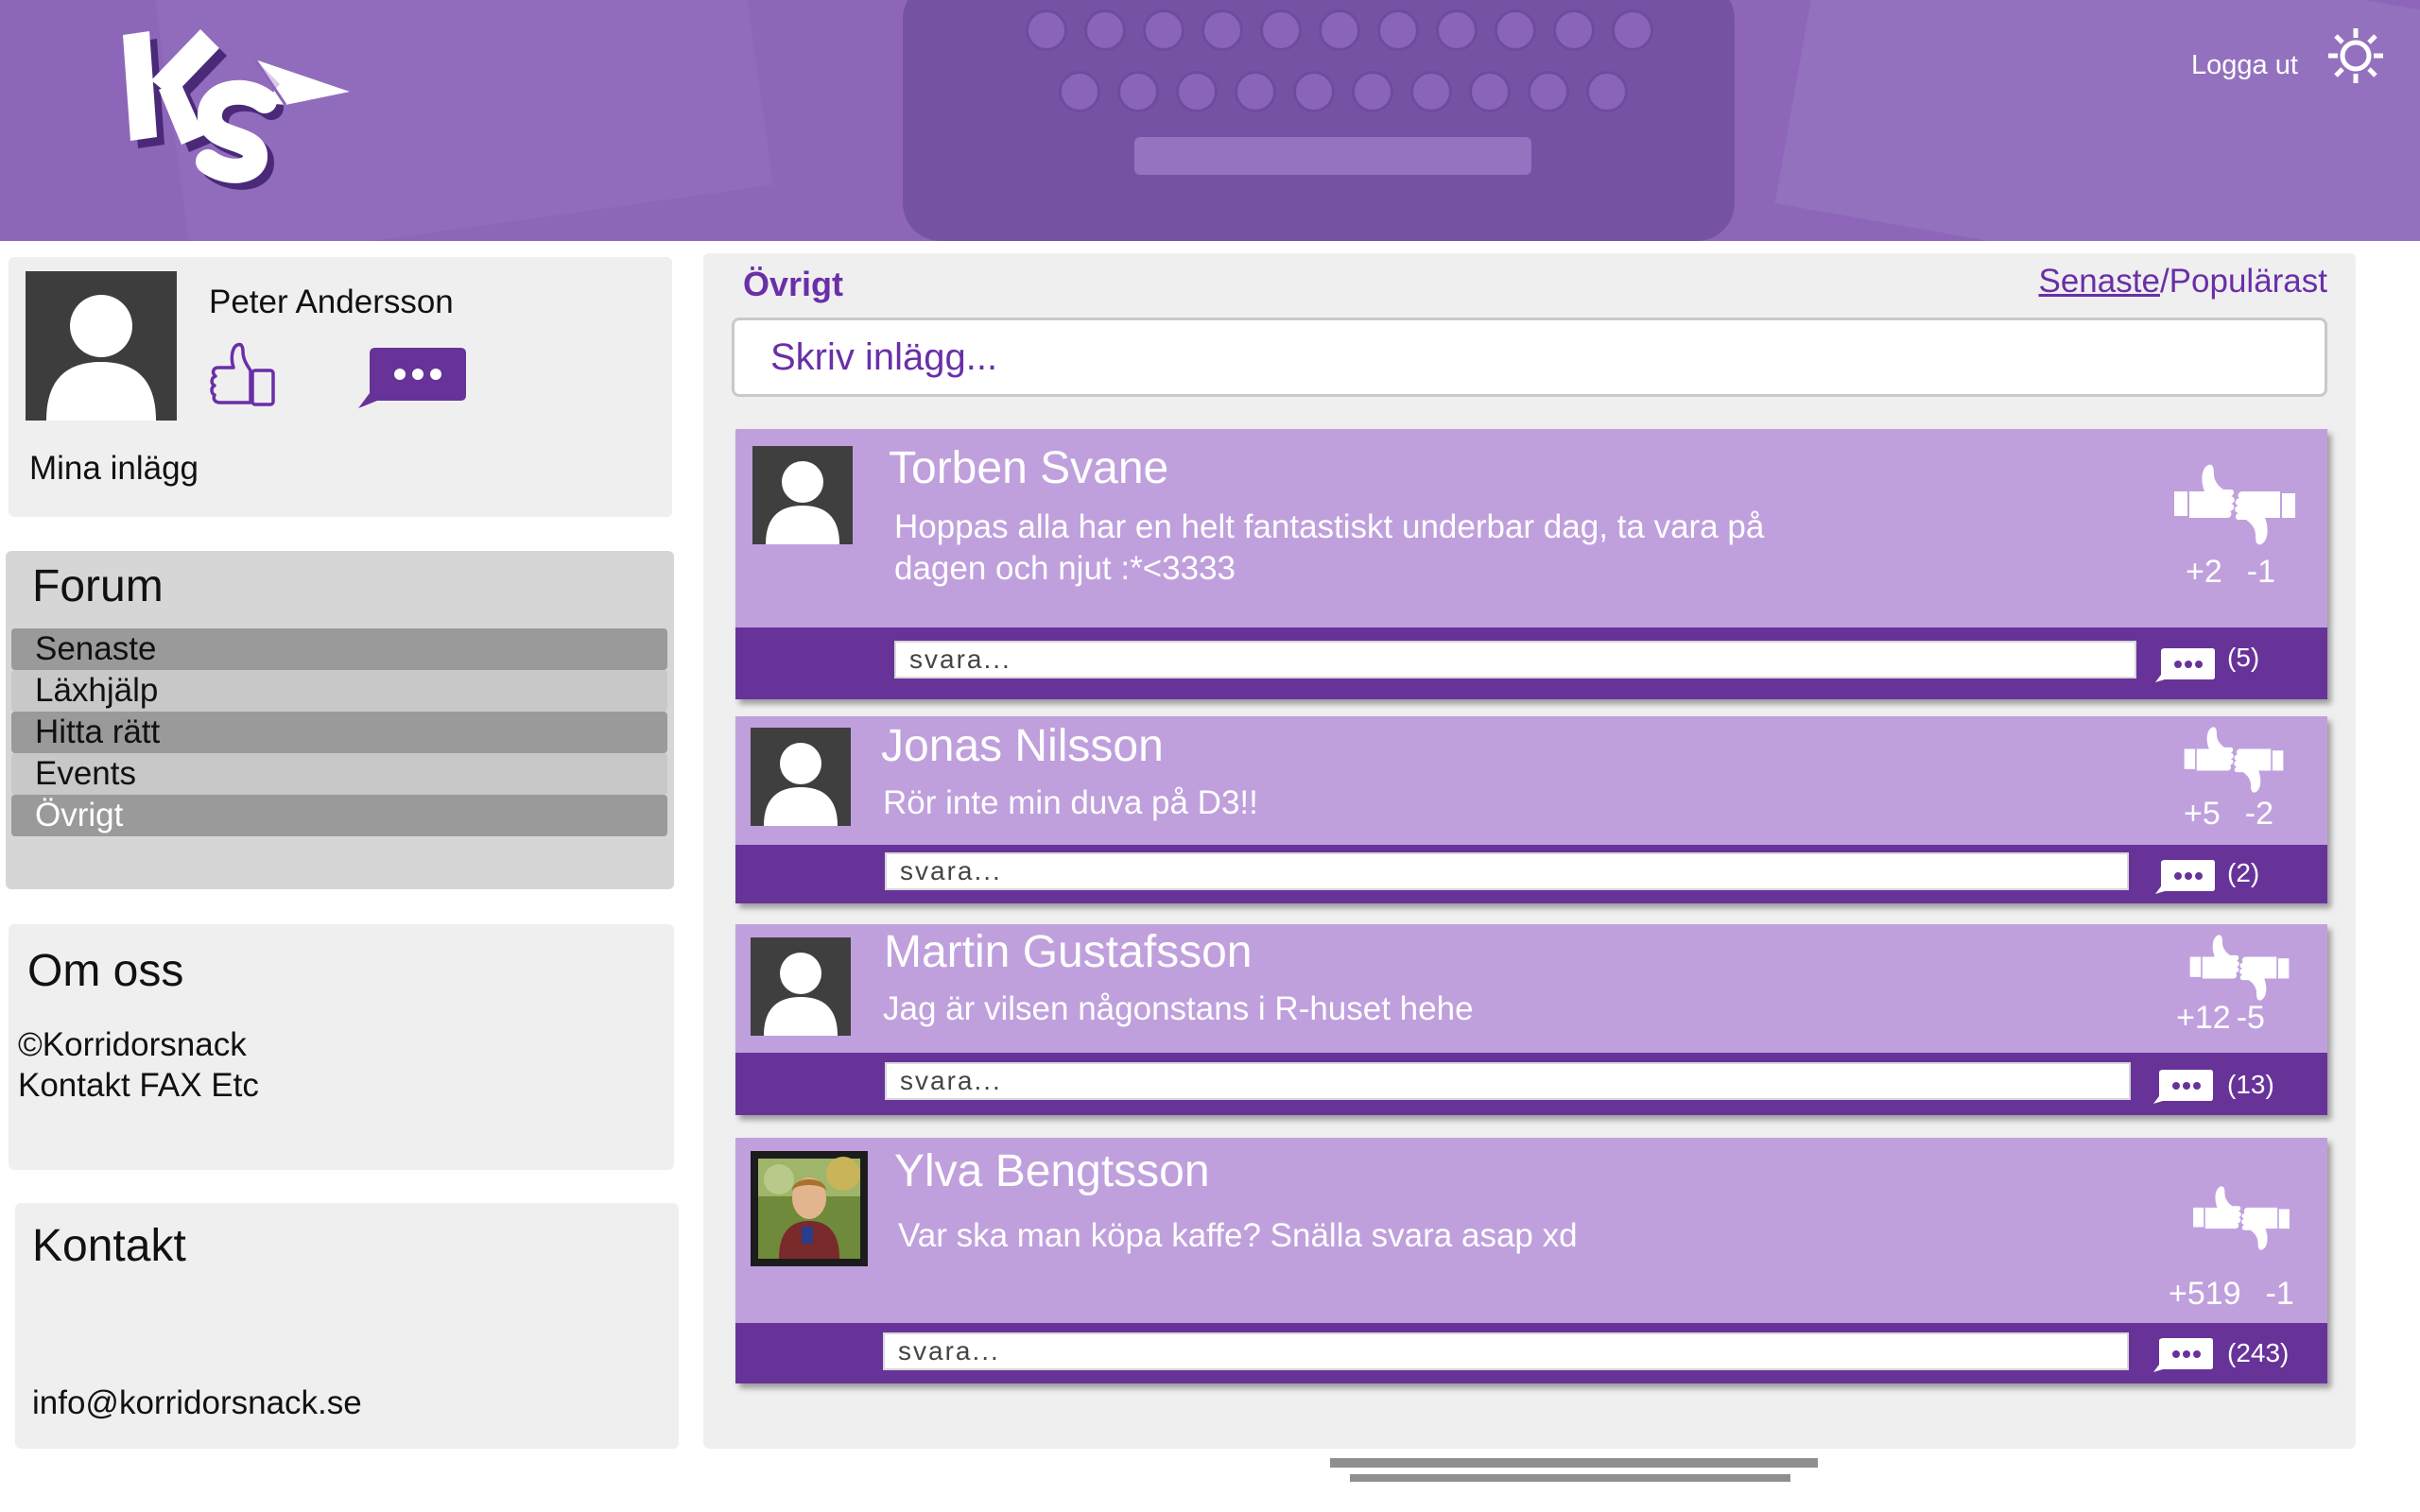 The height and width of the screenshot is (1512, 2420). Describe the element at coordinates (2205, 1294) in the screenshot. I see `upvote-count: +519` at that location.